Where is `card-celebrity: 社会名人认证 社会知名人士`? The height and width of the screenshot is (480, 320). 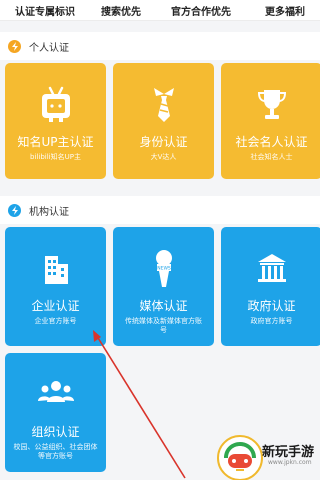
card-celebrity: 社会名人认证 社会知名人士 is located at coordinates (270, 121).